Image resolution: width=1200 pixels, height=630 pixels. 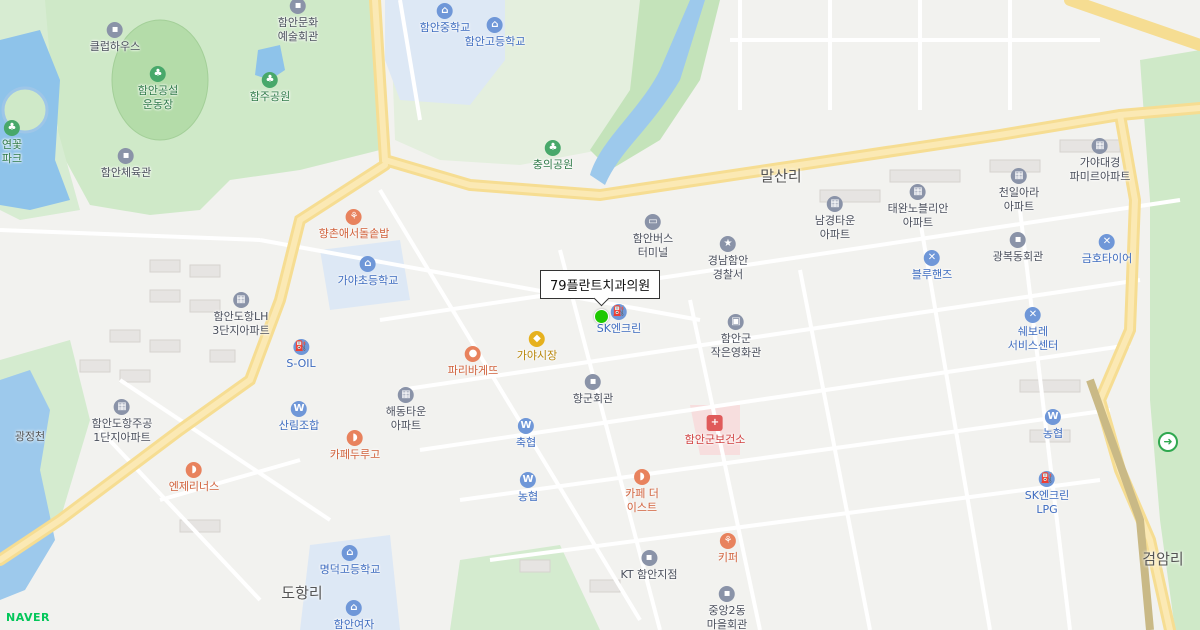 I want to click on poi-marker: ⚘ 키퍼, so click(x=728, y=549).